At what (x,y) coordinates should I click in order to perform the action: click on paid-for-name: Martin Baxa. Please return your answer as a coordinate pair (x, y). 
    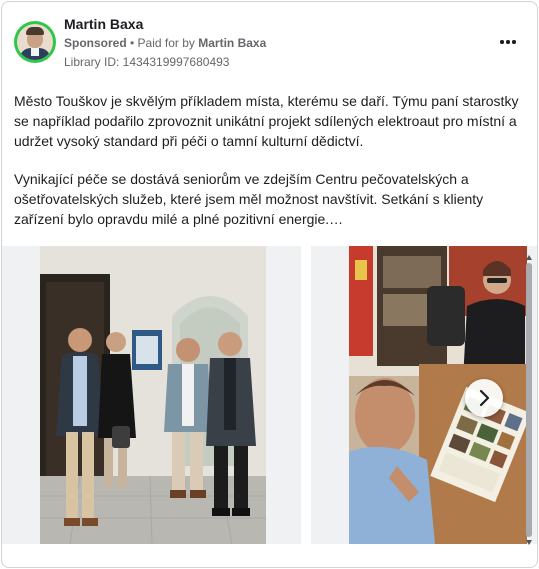
    Looking at the image, I should click on (232, 43).